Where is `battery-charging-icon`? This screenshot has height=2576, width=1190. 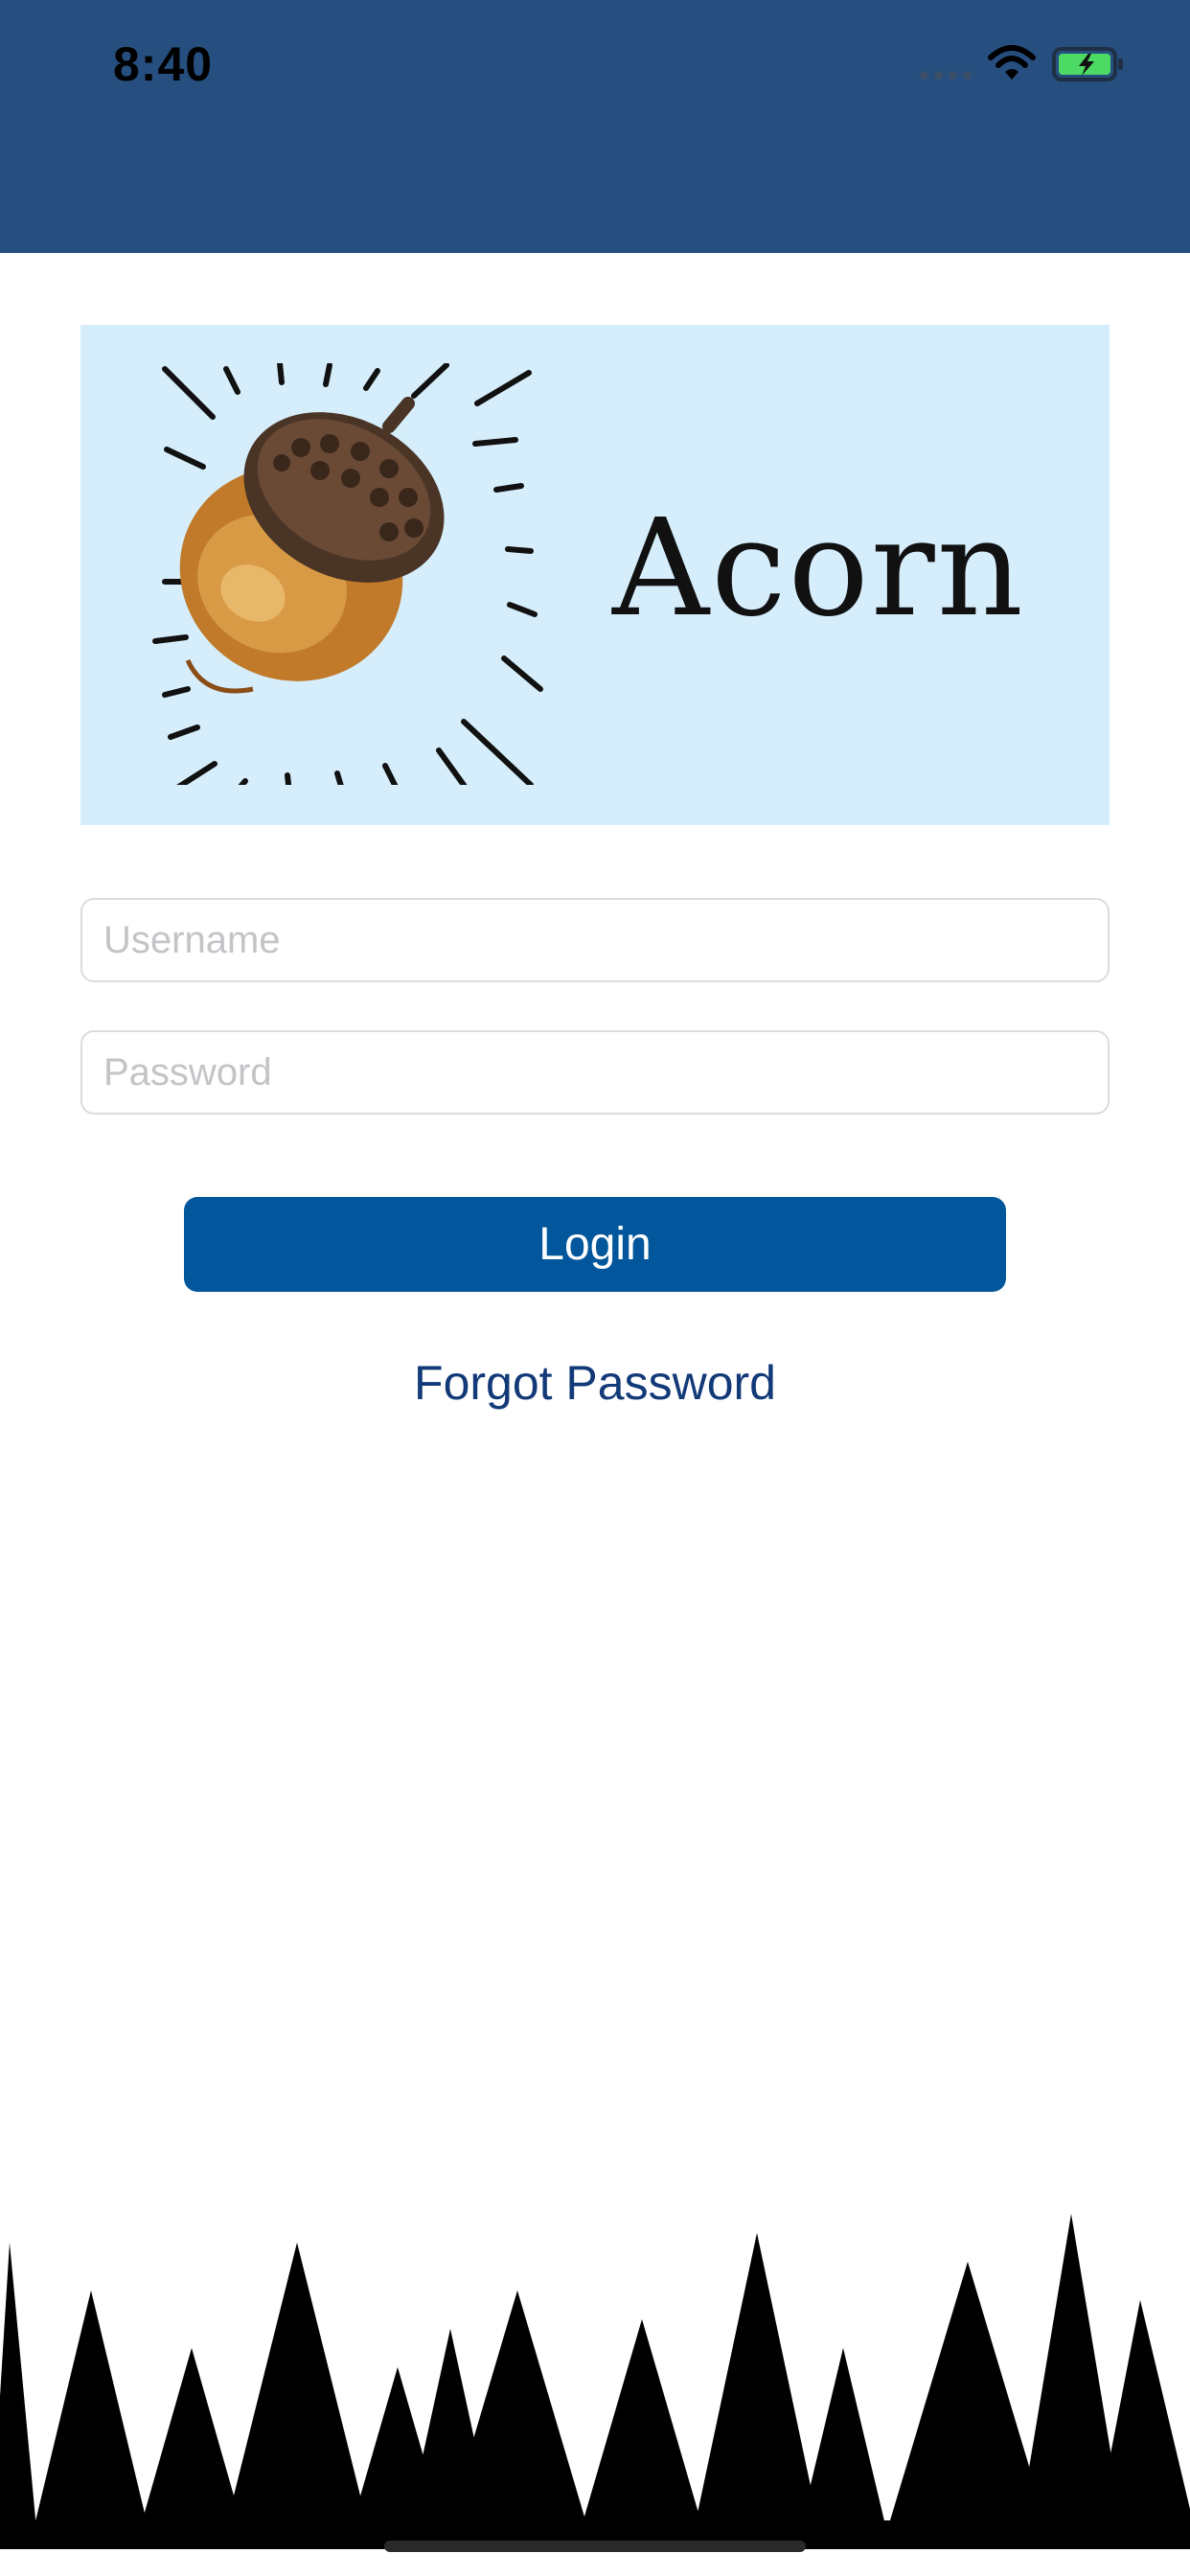 battery-charging-icon is located at coordinates (1088, 64).